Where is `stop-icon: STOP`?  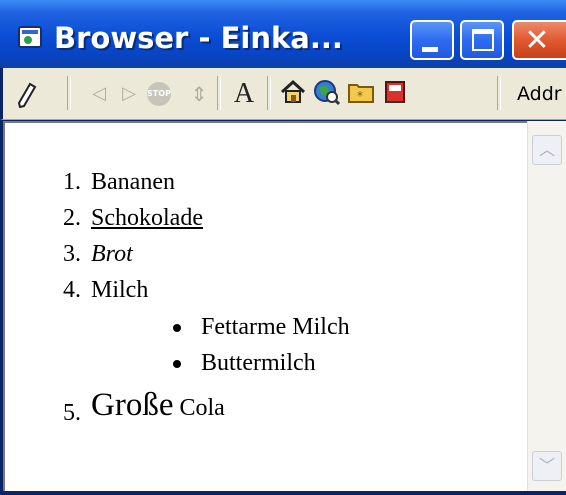 stop-icon: STOP is located at coordinates (159, 94).